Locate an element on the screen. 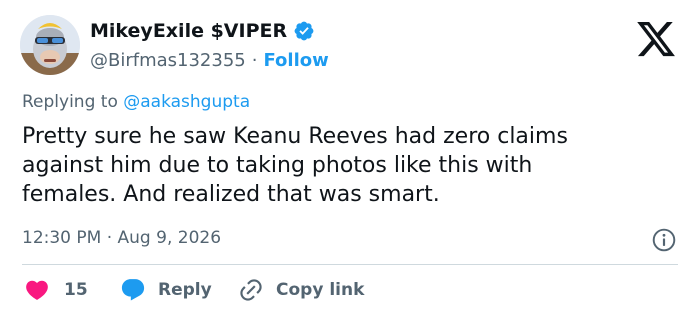 The image size is (700, 318). speech-bubble-icon is located at coordinates (133, 290).